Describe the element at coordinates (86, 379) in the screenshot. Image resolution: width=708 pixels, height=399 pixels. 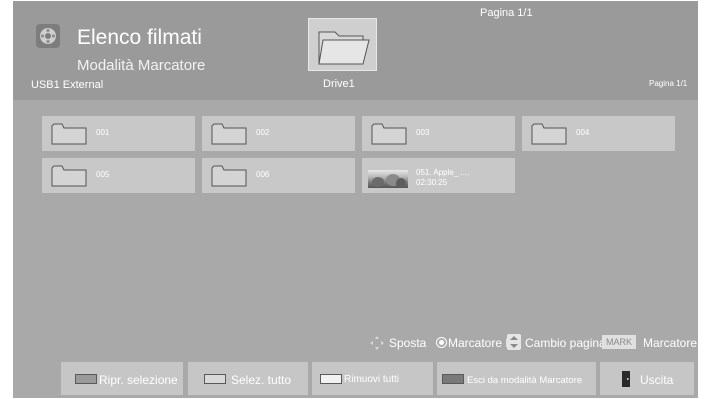
I see `red-key-icon` at that location.